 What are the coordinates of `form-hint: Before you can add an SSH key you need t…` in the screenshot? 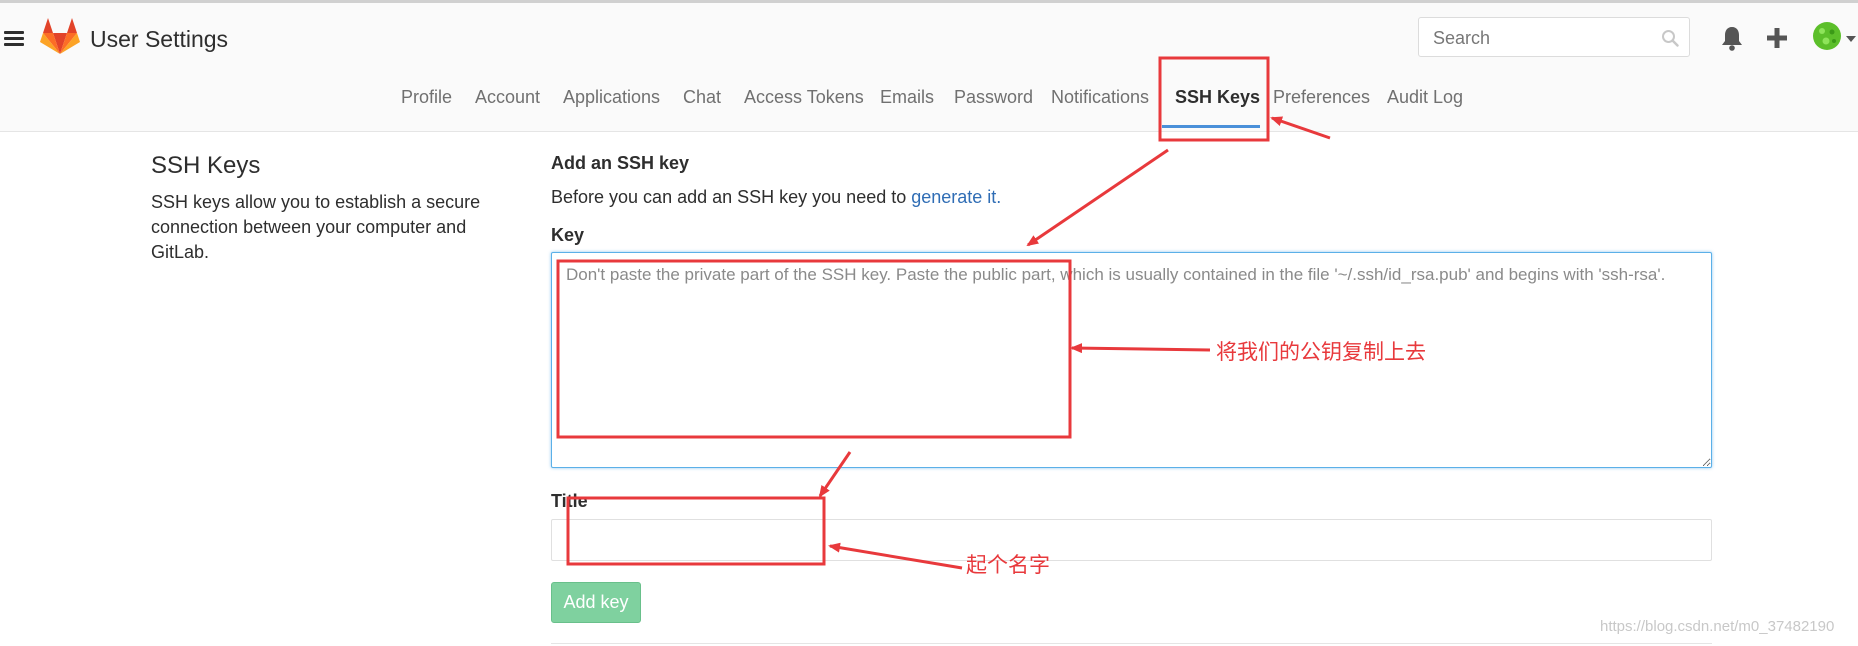 It's located at (776, 197).